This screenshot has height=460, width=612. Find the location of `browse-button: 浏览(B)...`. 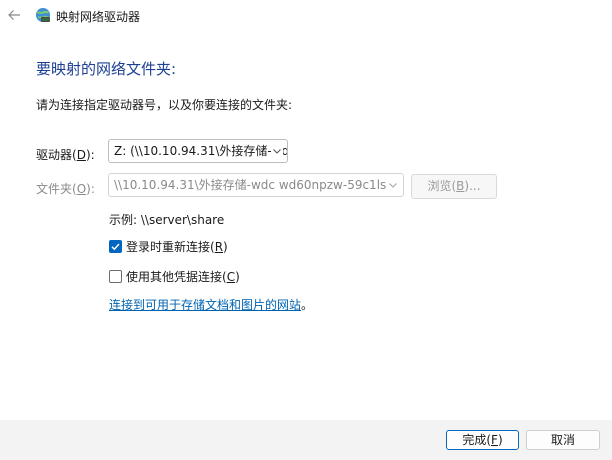

browse-button: 浏览(B)... is located at coordinates (454, 186).